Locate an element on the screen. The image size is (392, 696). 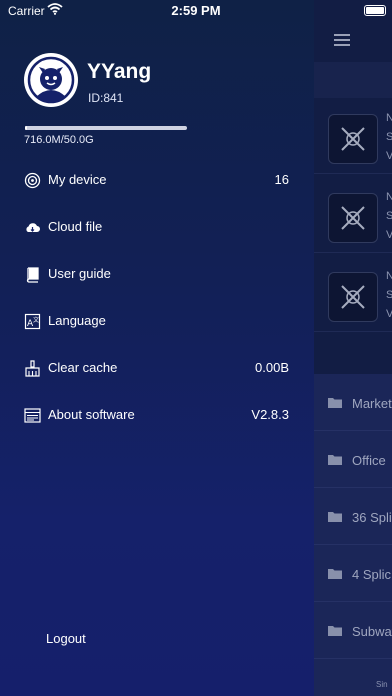
menu-item-label: My device is located at coordinates (77, 179).